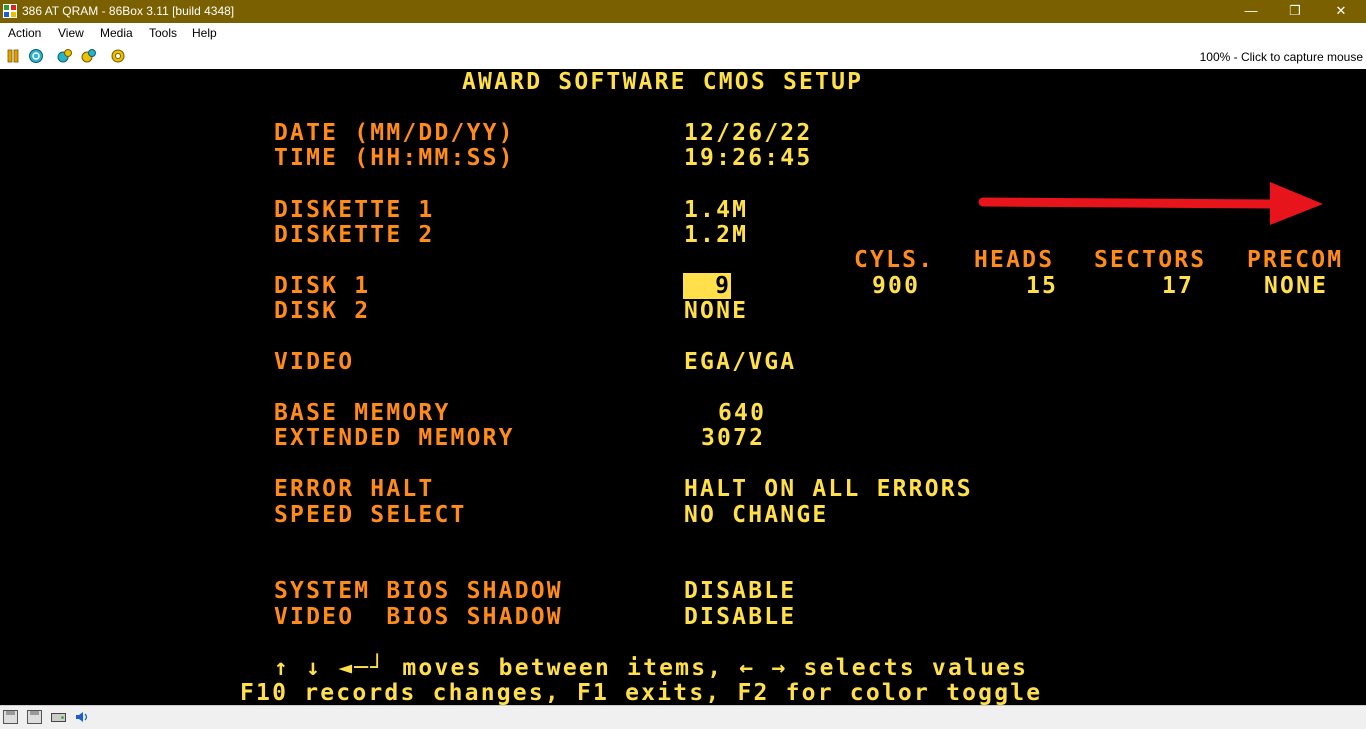 The width and height of the screenshot is (1366, 729). I want to click on header-heads: HEADS, so click(1014, 260).